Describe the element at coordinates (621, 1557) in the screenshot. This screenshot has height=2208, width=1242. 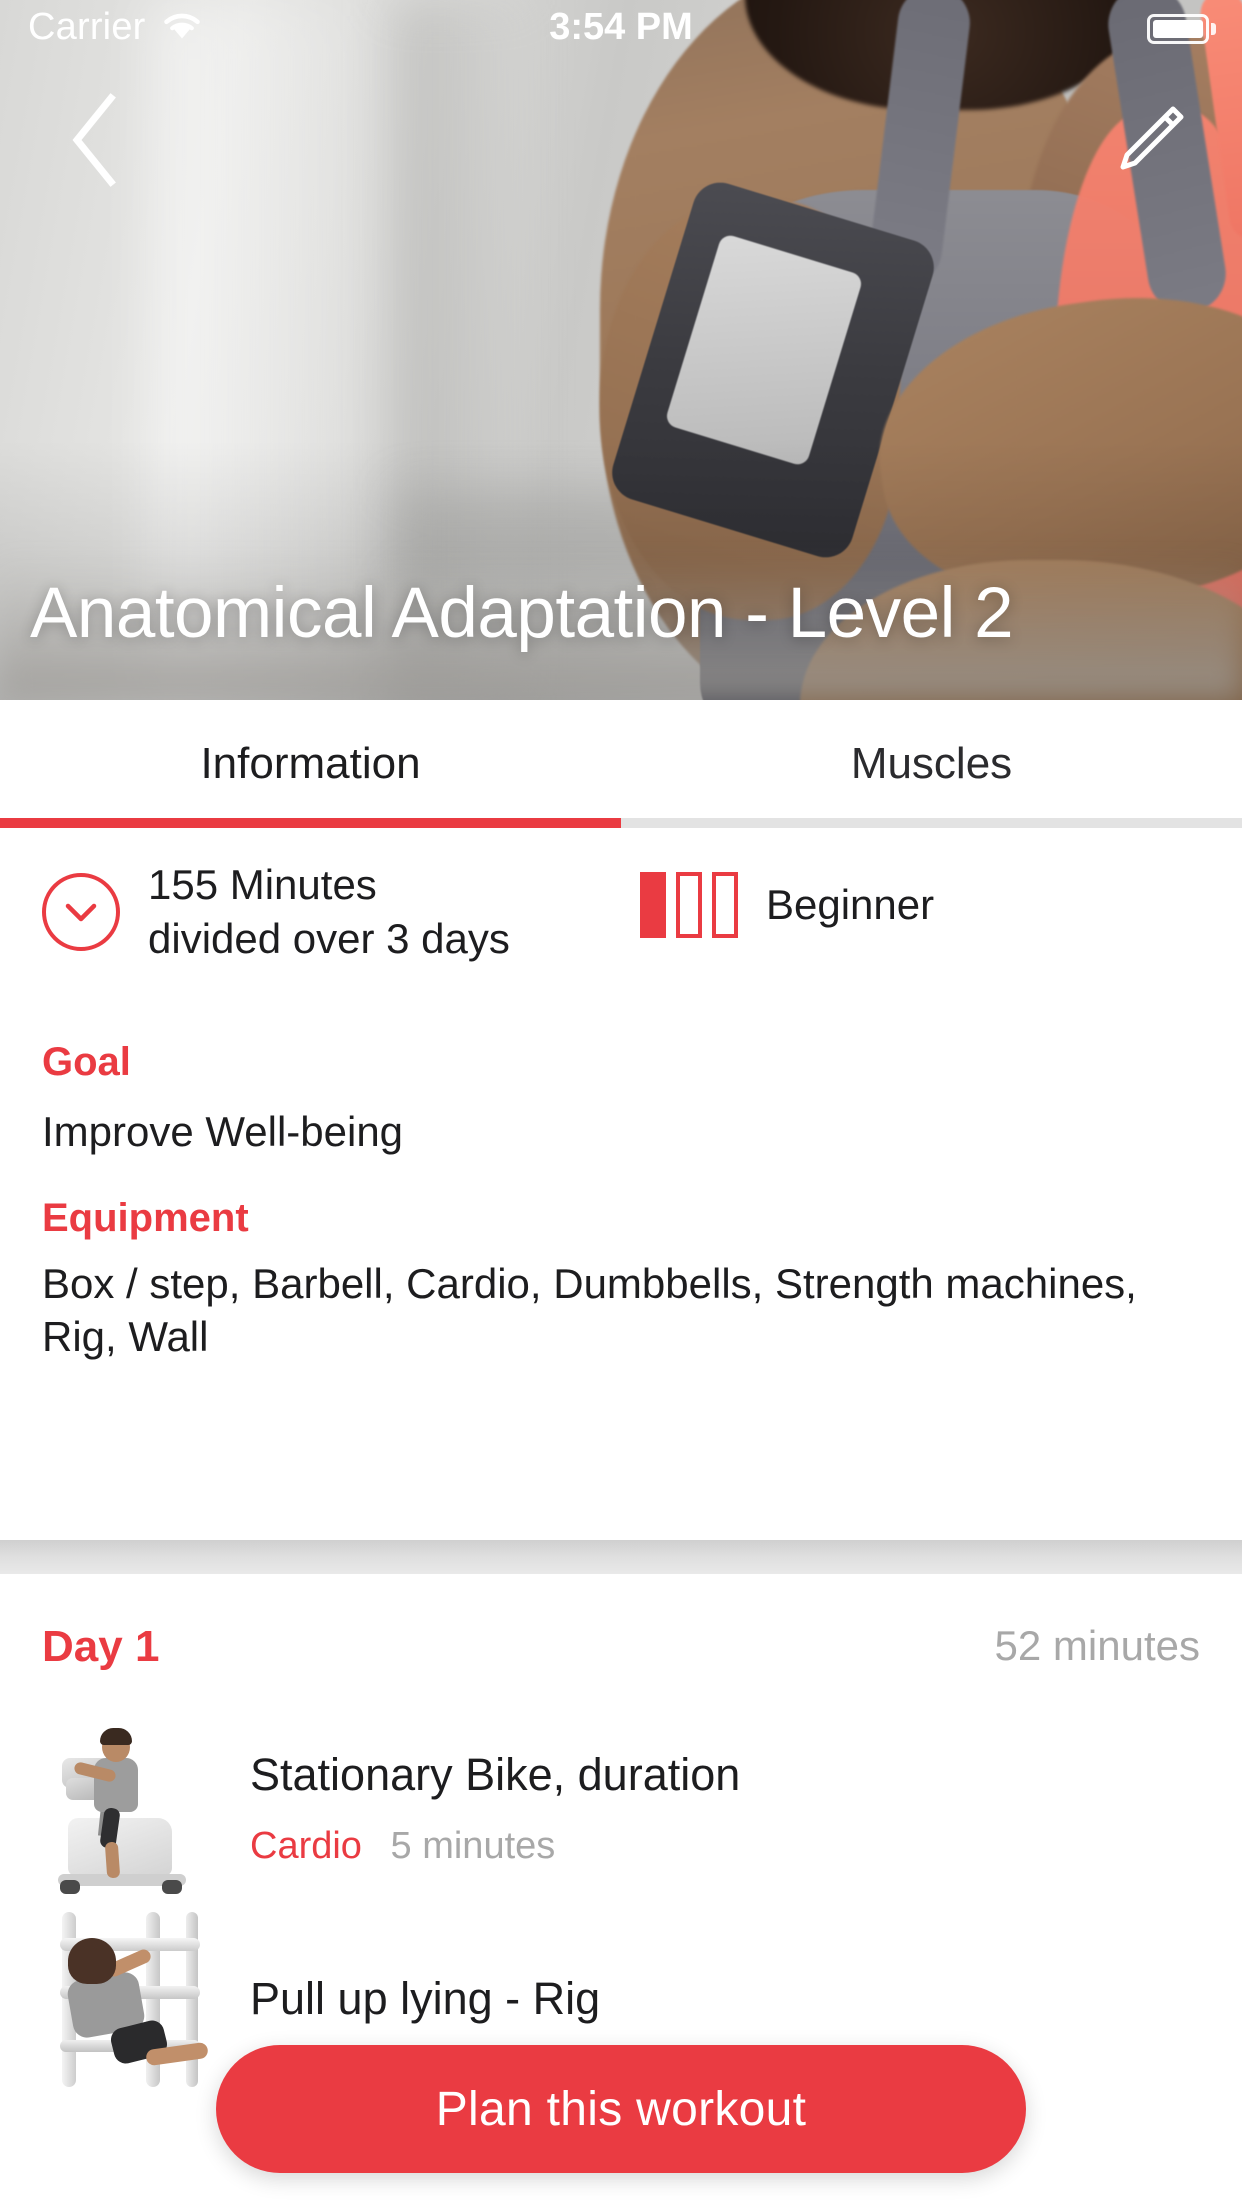
I see `section-separator` at that location.